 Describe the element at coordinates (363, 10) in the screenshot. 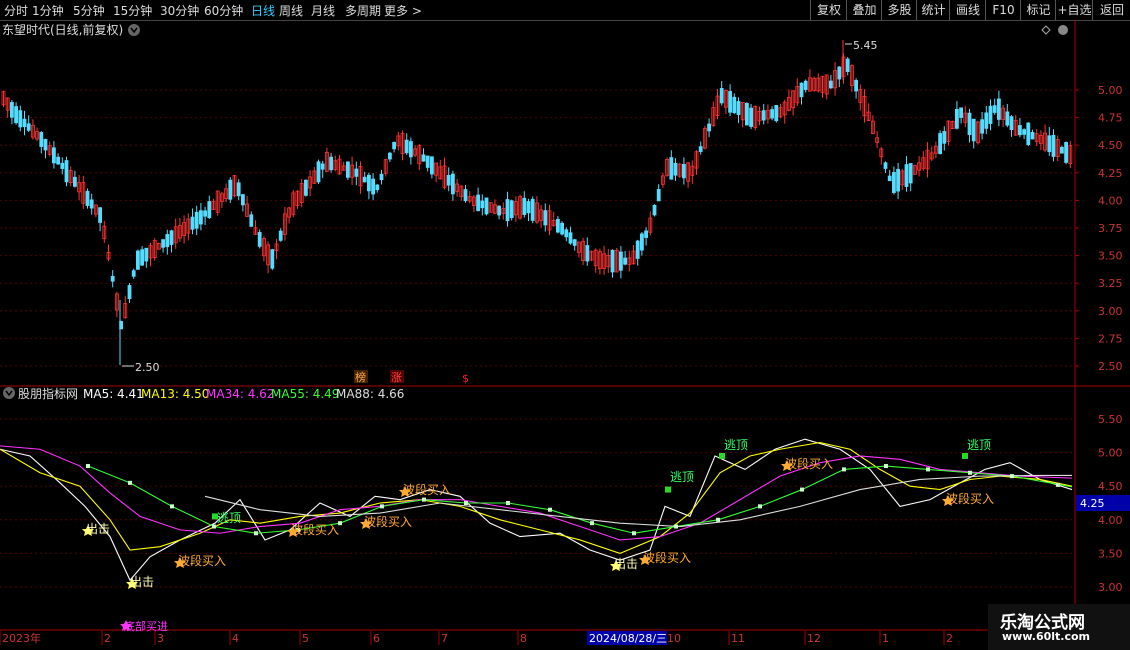

I see `tab-9: 多周期` at that location.